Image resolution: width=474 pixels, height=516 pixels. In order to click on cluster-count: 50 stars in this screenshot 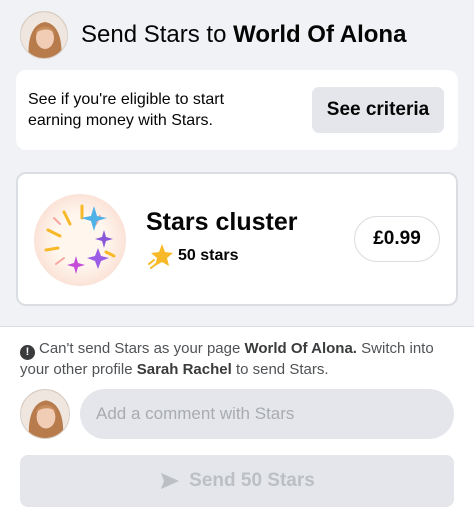, I will do `click(208, 255)`.